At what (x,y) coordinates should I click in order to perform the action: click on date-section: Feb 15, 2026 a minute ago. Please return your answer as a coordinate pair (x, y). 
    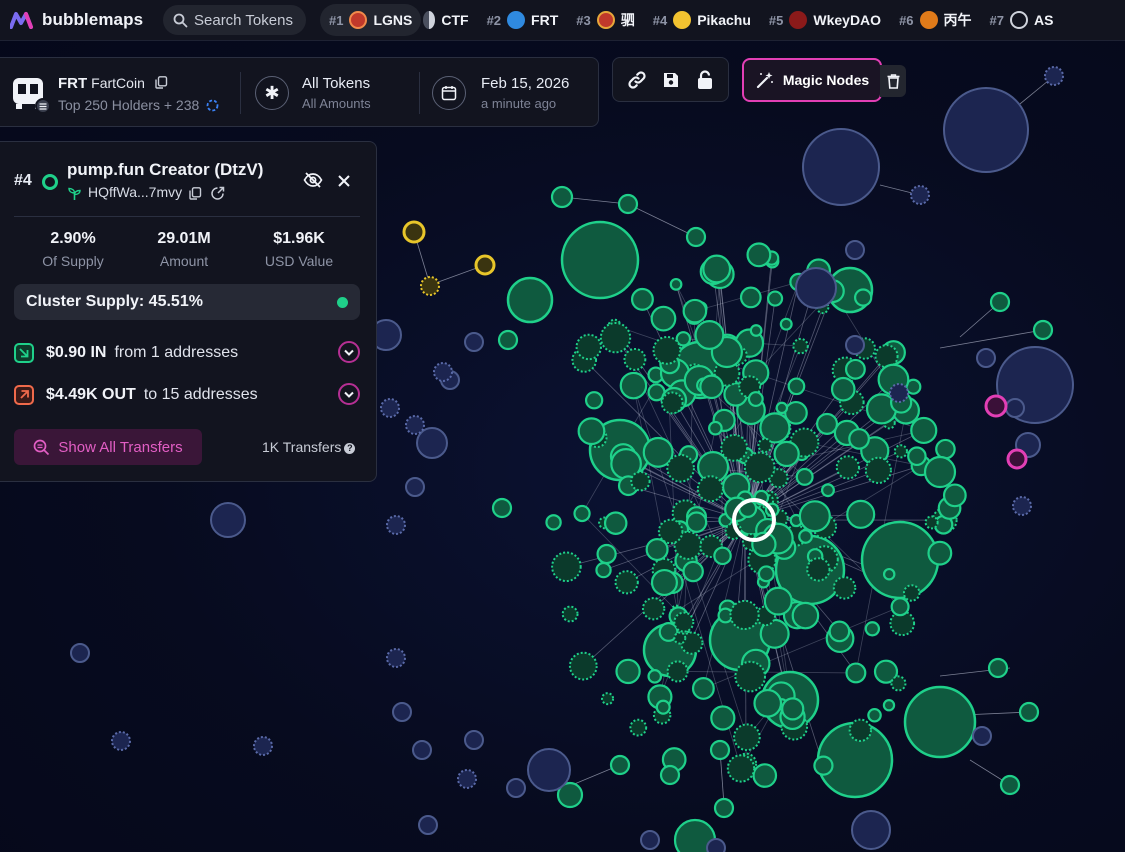
    Looking at the image, I should click on (509, 92).